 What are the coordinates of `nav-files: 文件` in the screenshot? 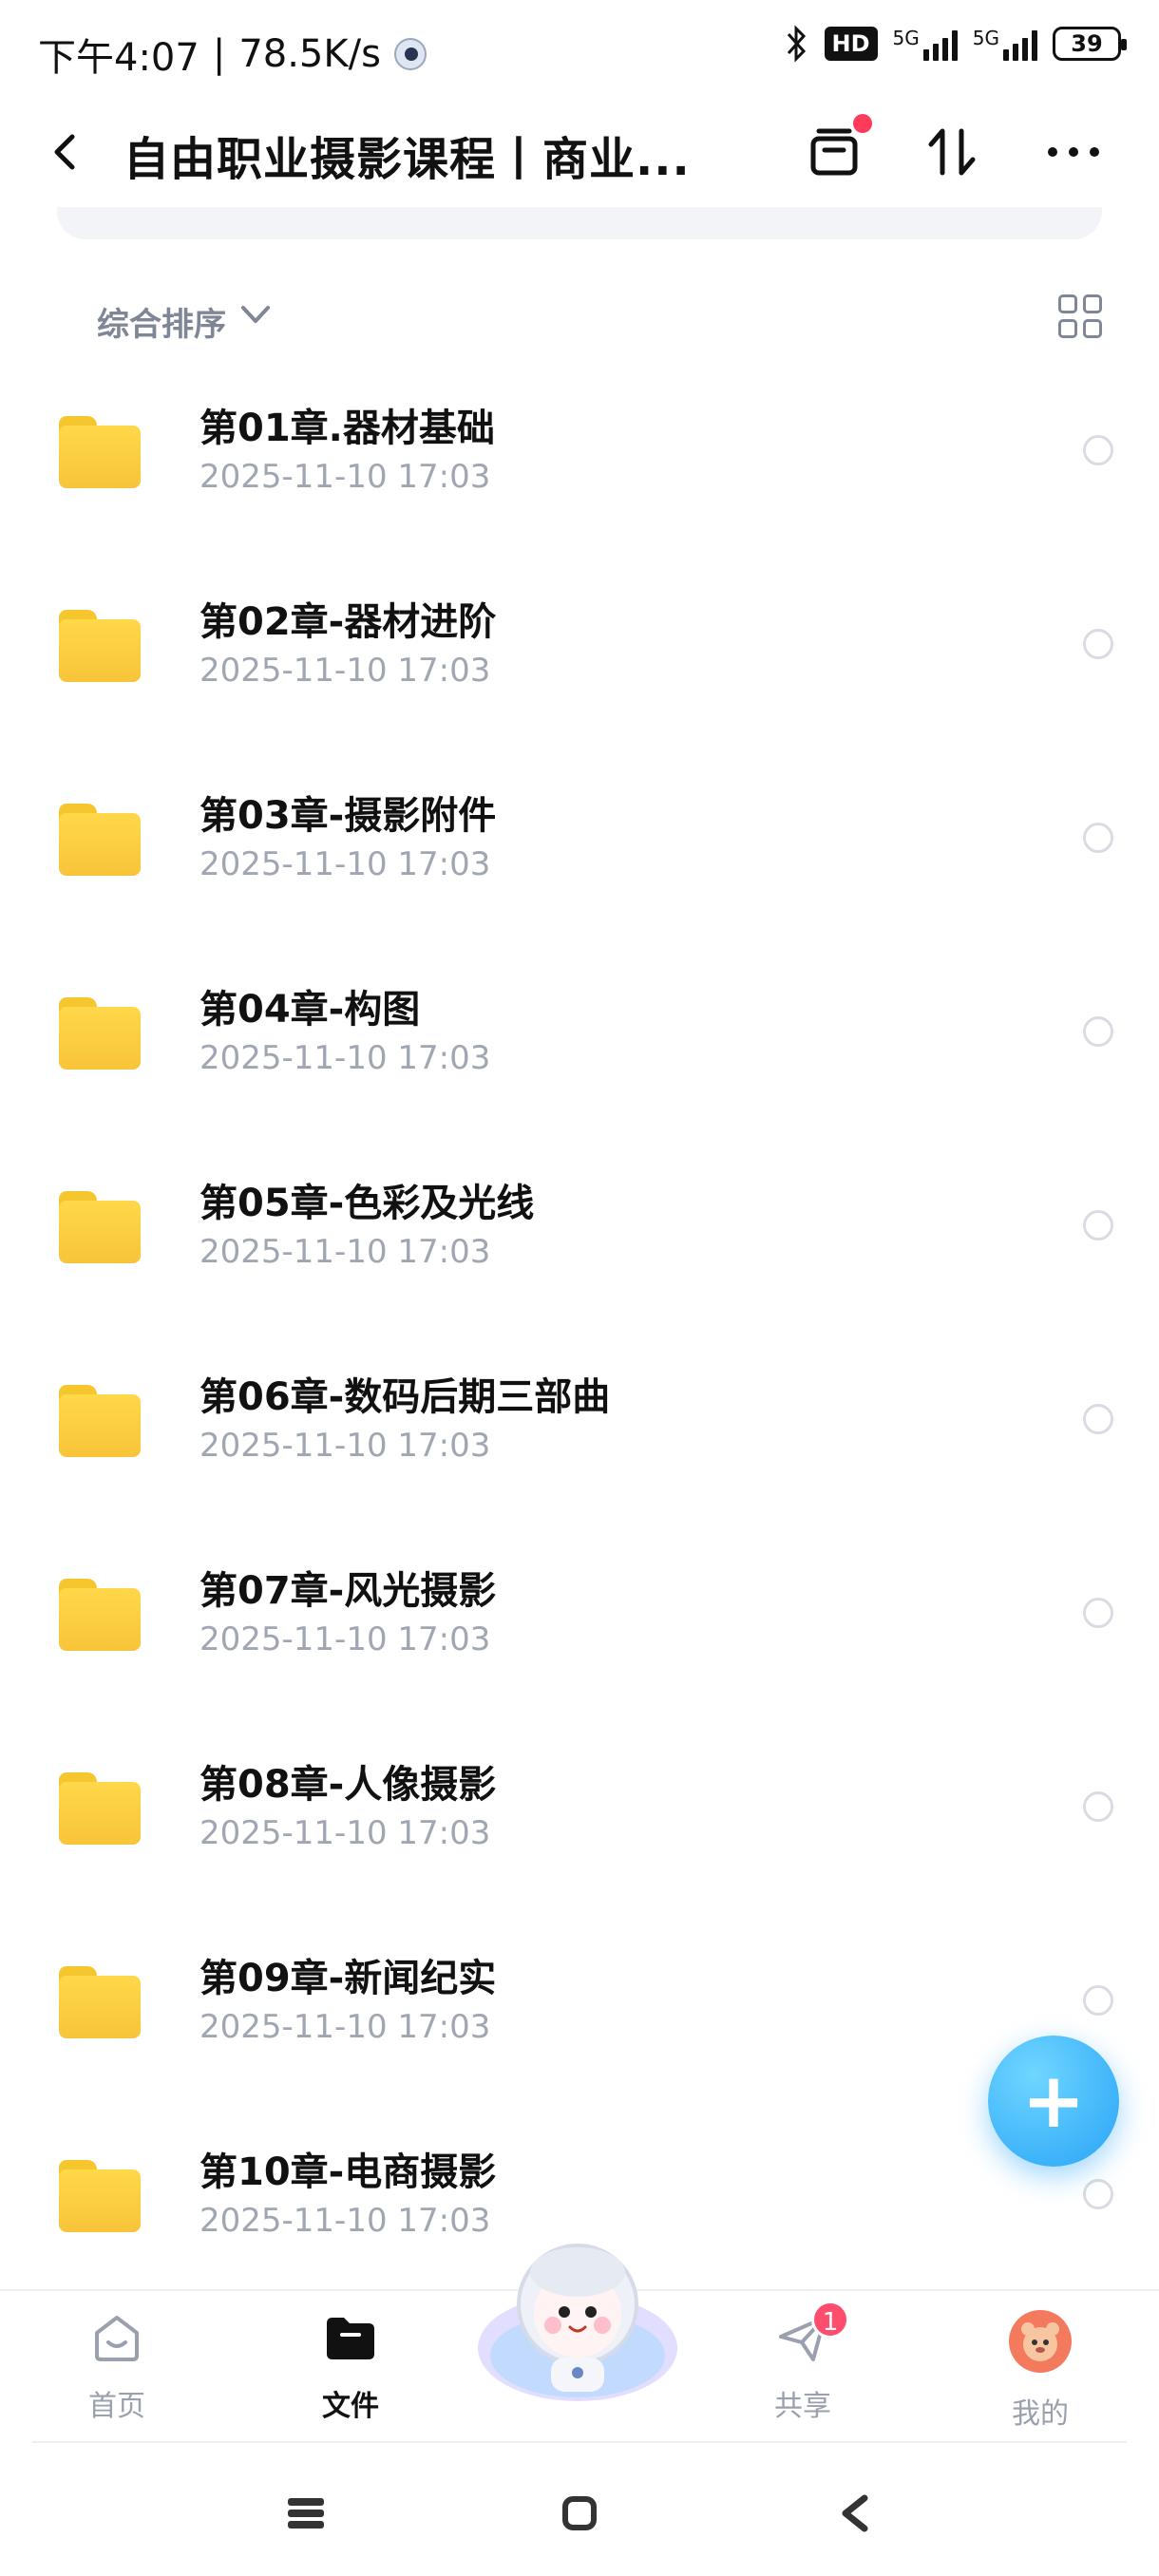 It's located at (350, 2366).